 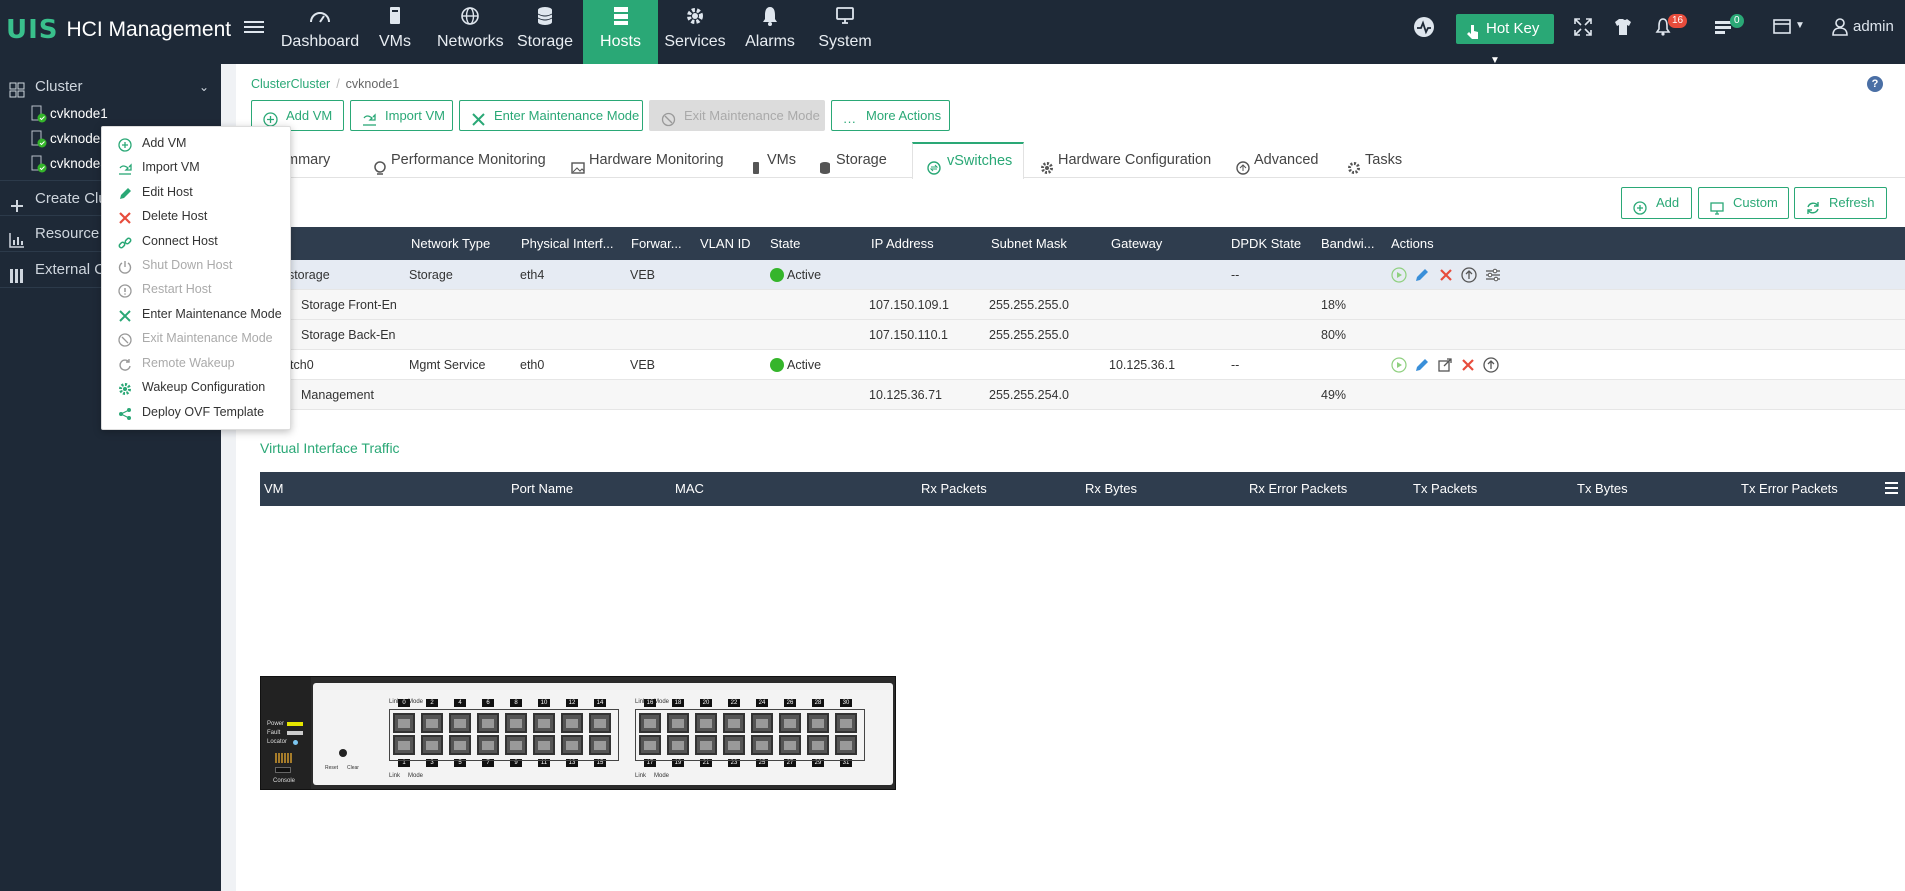 I want to click on col-header: Rx Packets, so click(x=954, y=489).